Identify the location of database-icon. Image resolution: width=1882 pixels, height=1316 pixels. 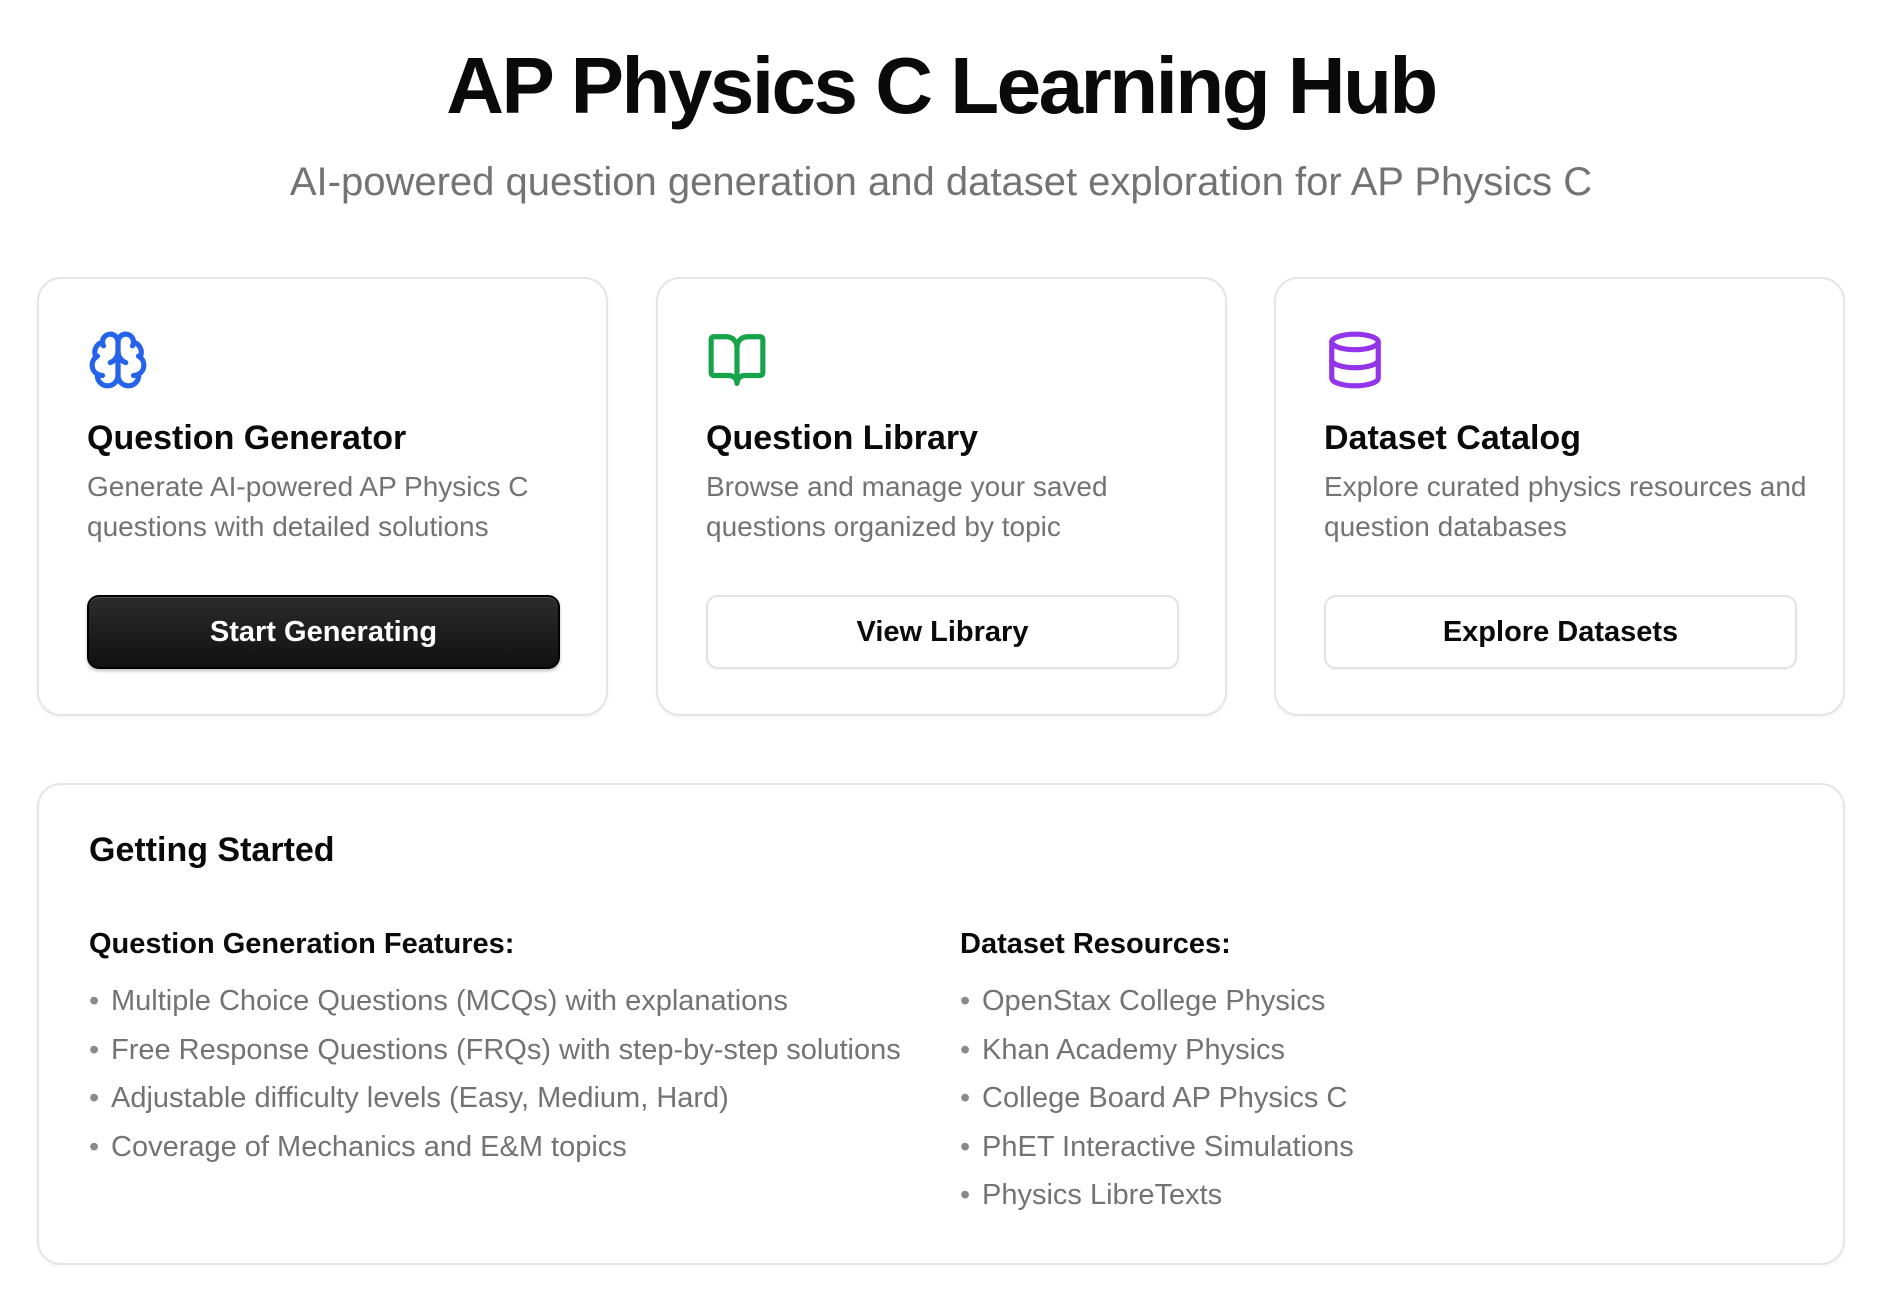
(1355, 360).